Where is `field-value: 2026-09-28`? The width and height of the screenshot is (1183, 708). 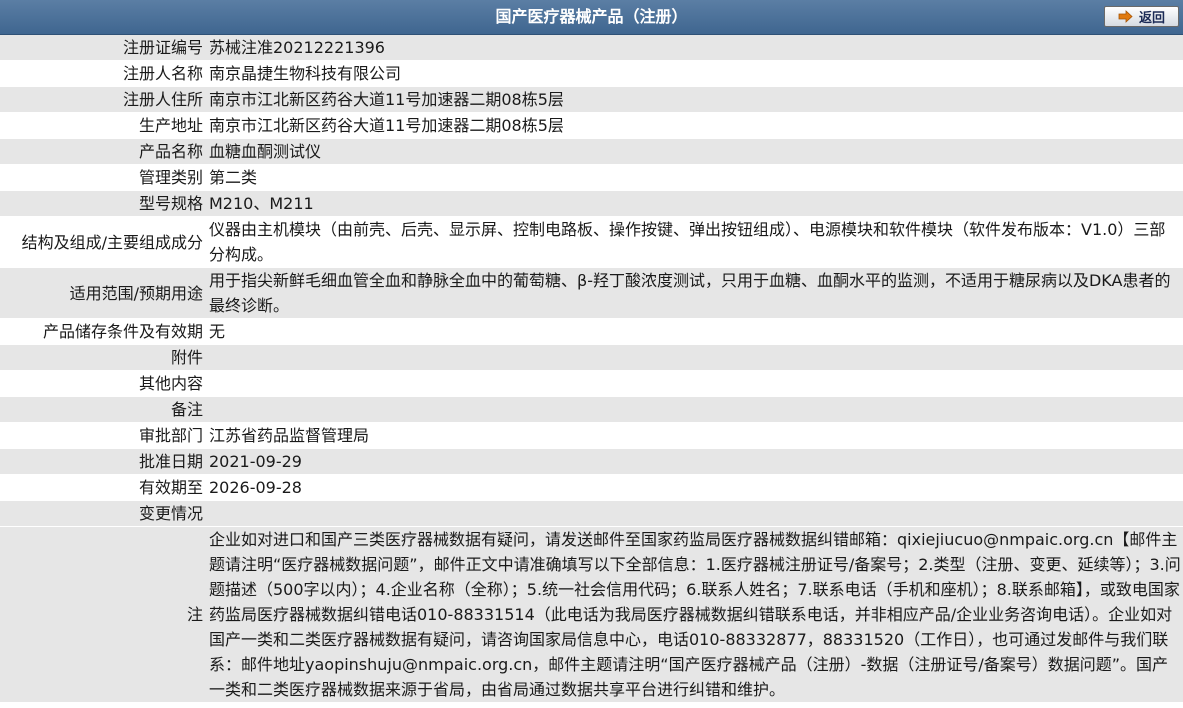
field-value: 2026-09-28 is located at coordinates (695, 487).